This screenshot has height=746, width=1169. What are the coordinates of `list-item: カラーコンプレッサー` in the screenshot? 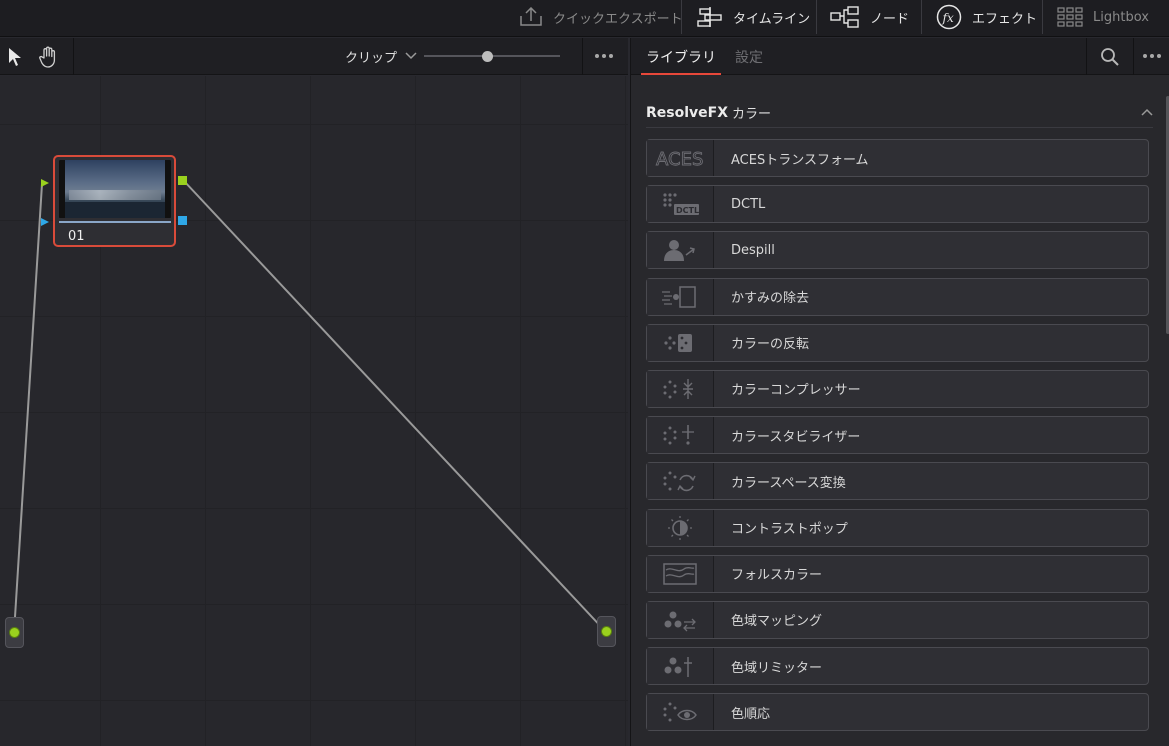 It's located at (897, 388).